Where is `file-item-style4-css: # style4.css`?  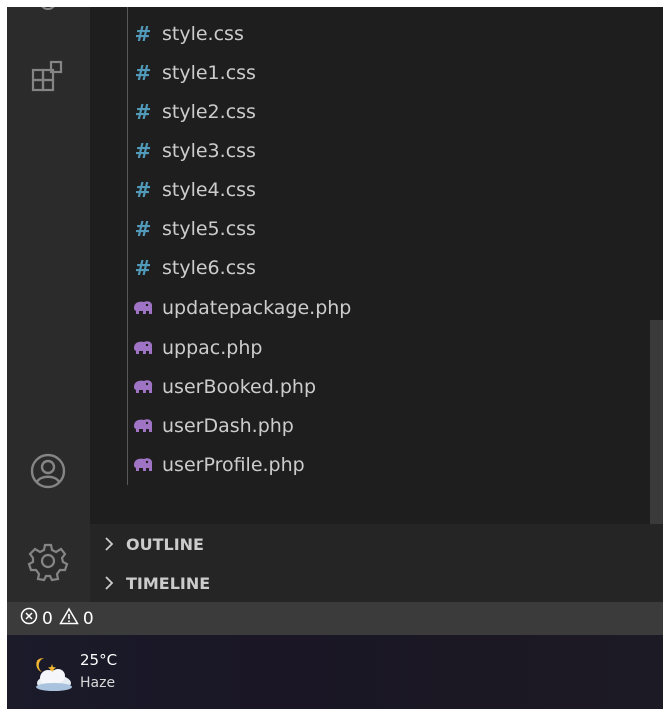
file-item-style4-css: # style4.css is located at coordinates (193, 189).